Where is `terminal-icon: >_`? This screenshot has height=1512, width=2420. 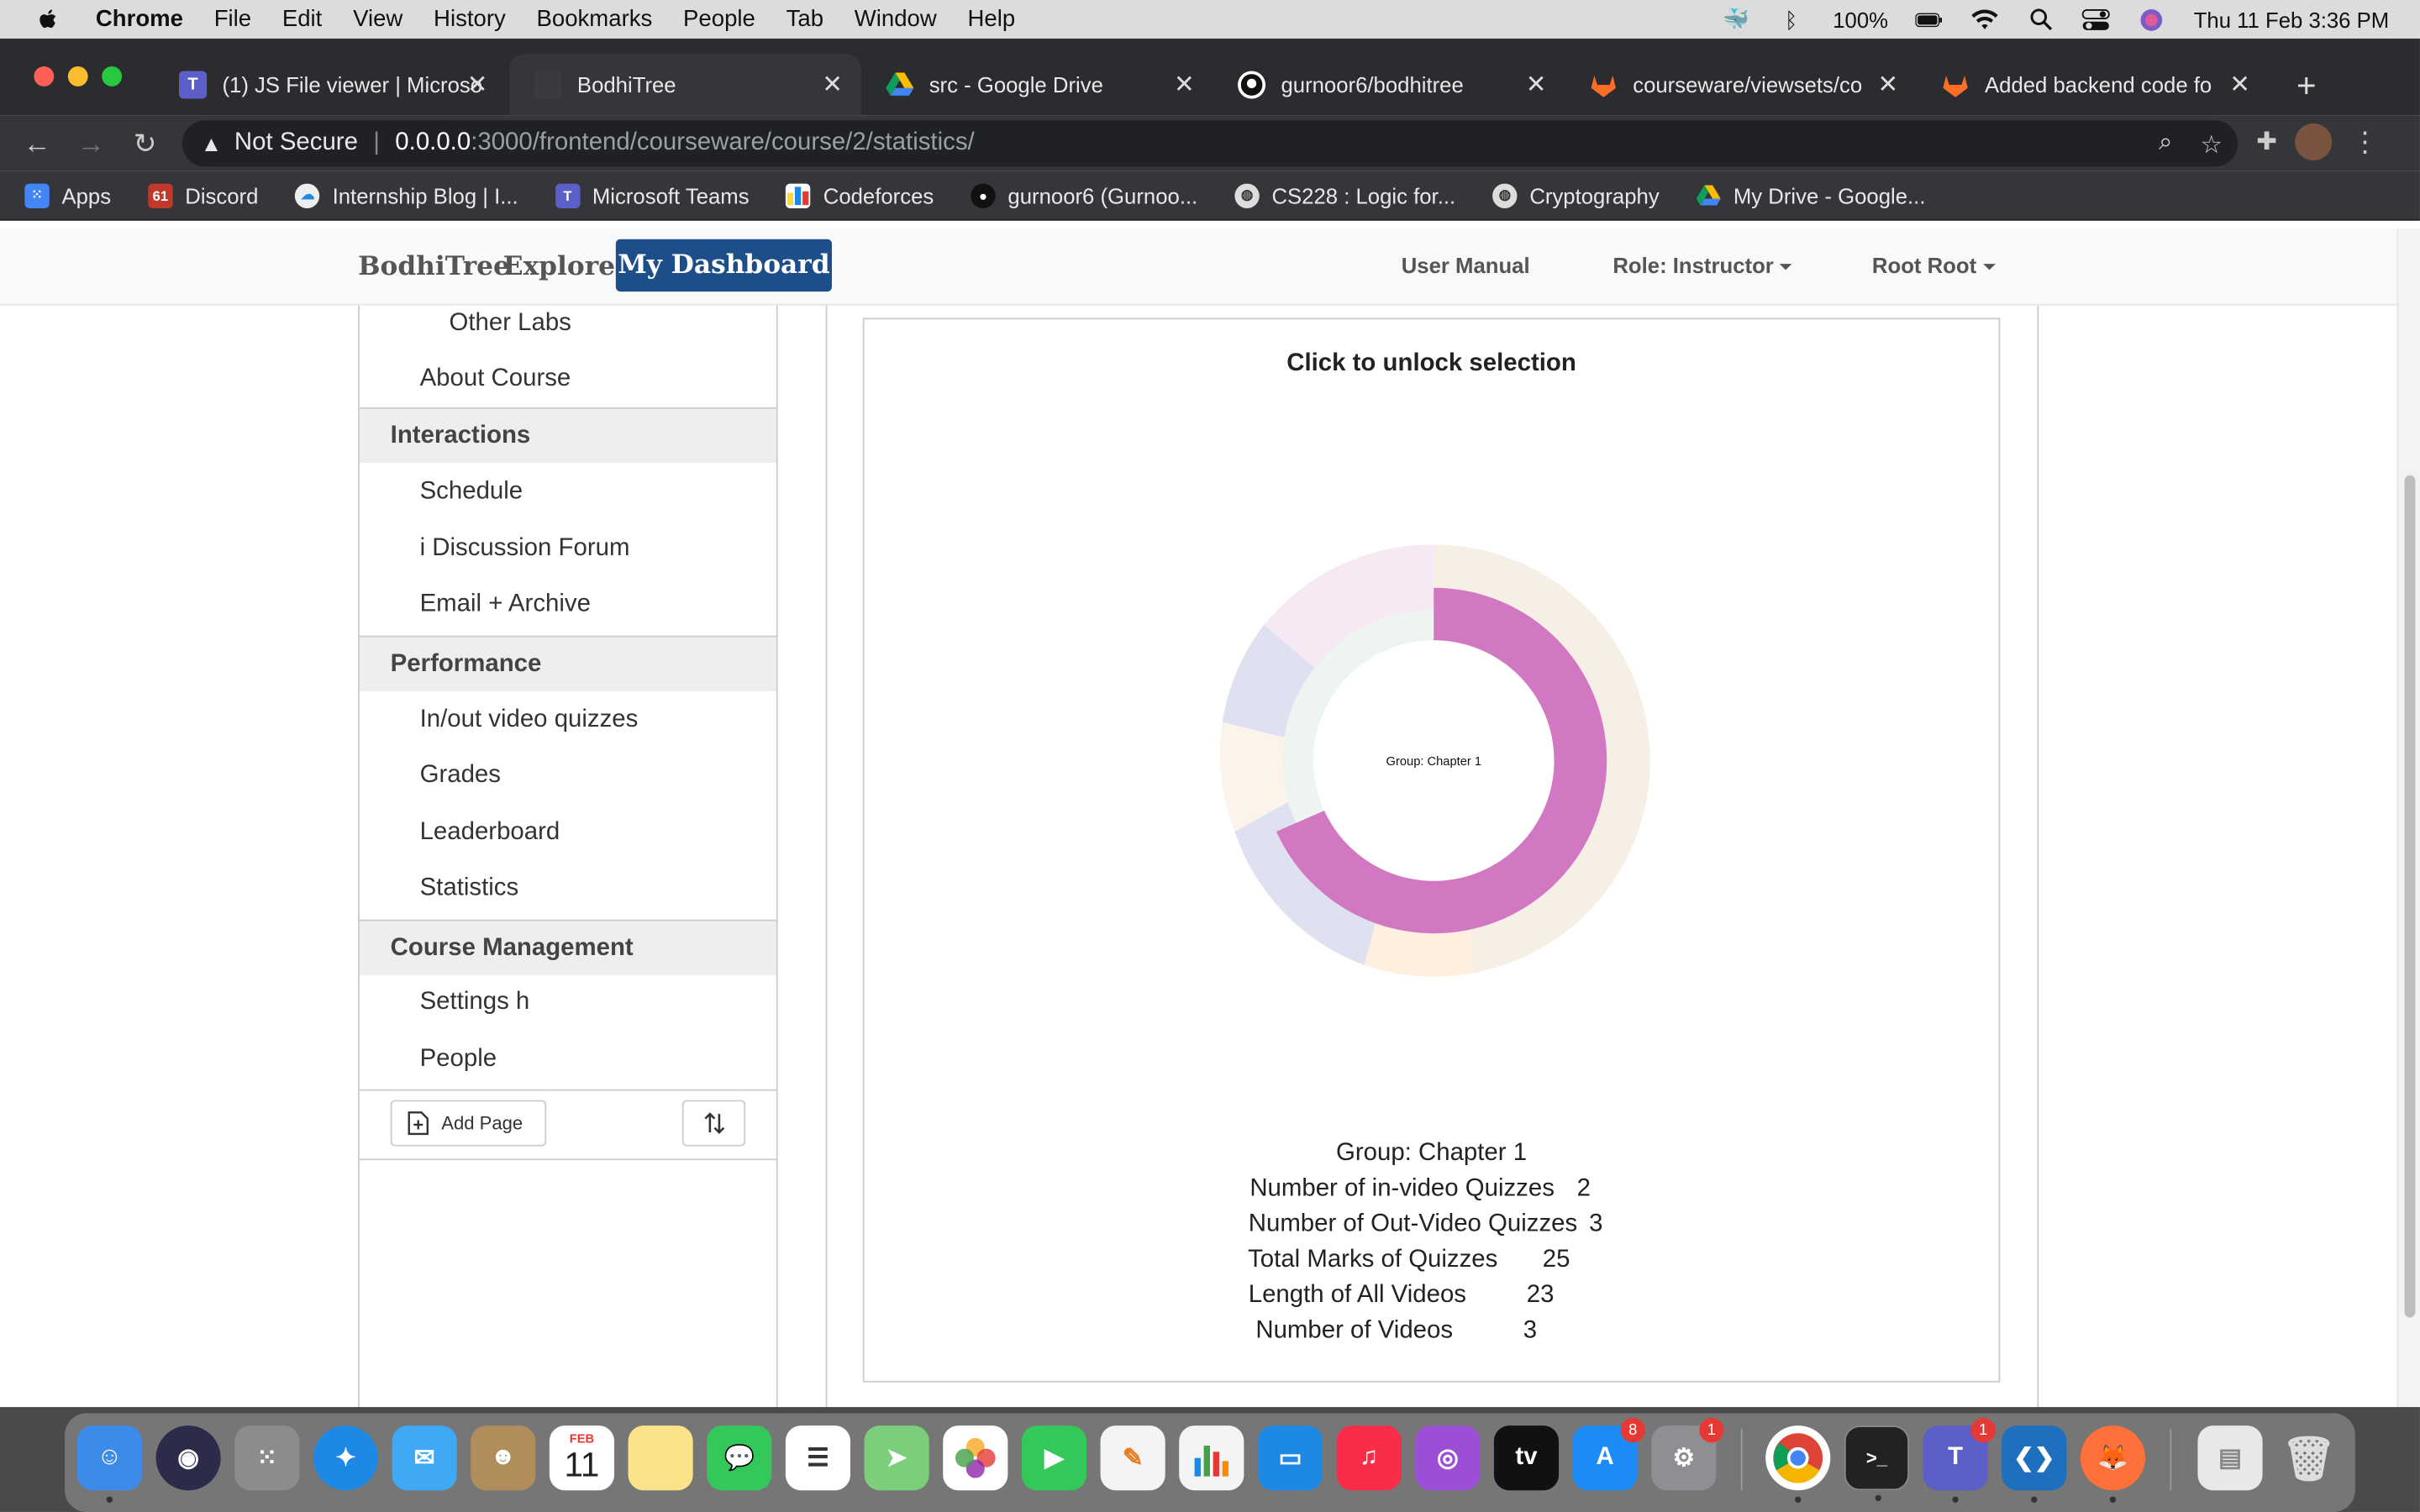 terminal-icon: >_ is located at coordinates (1876, 1463).